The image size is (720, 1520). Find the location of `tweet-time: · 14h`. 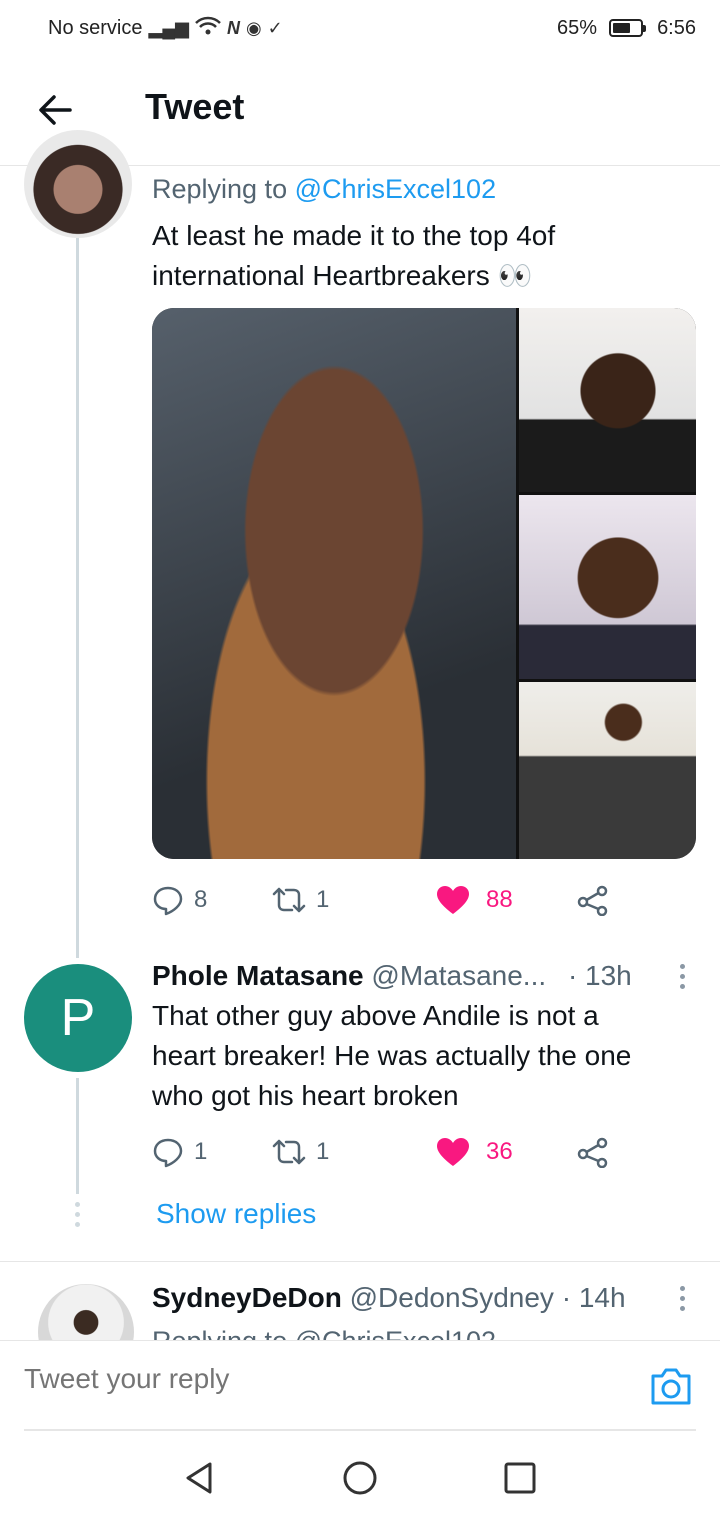

tweet-time: · 14h is located at coordinates (593, 1297).